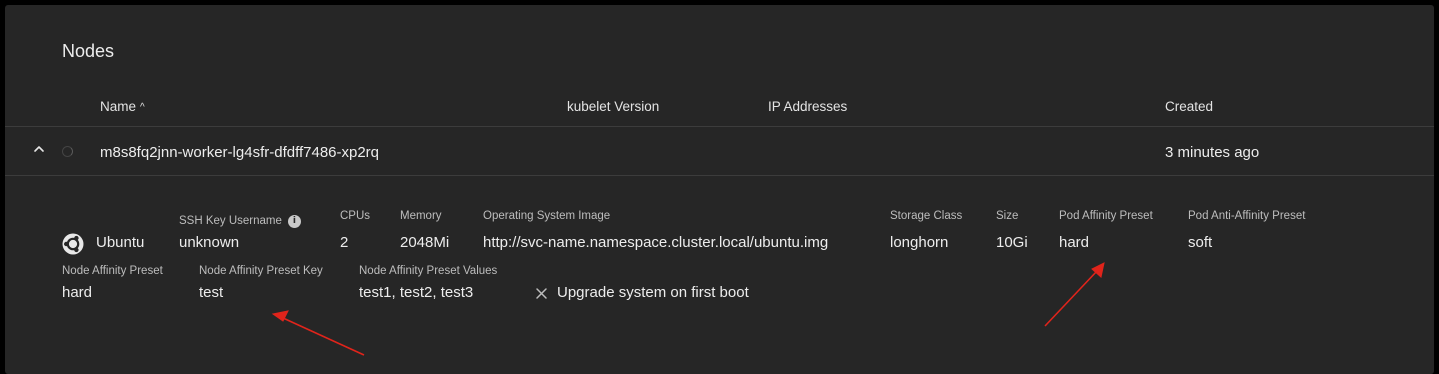 Image resolution: width=1439 pixels, height=374 pixels. What do you see at coordinates (688, 309) in the screenshot?
I see `annotation-arrows` at bounding box center [688, 309].